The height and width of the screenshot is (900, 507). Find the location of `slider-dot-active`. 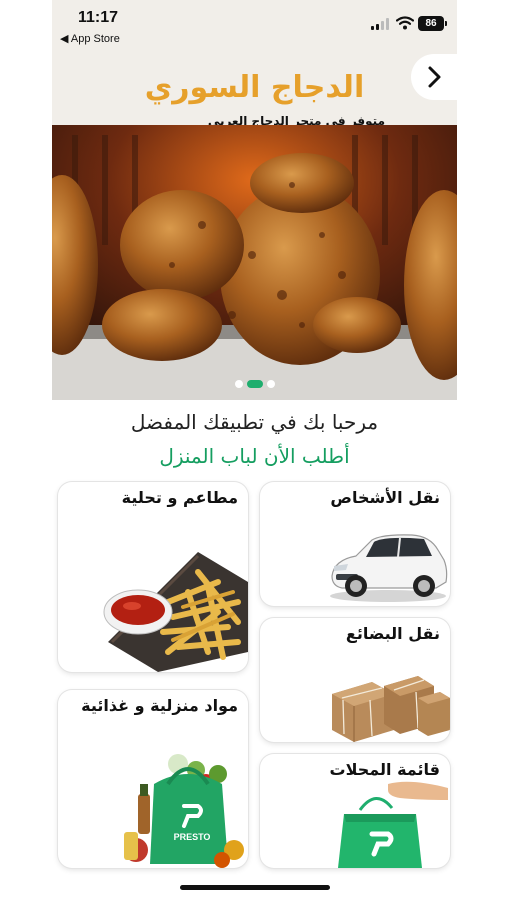

slider-dot-active is located at coordinates (254, 384).